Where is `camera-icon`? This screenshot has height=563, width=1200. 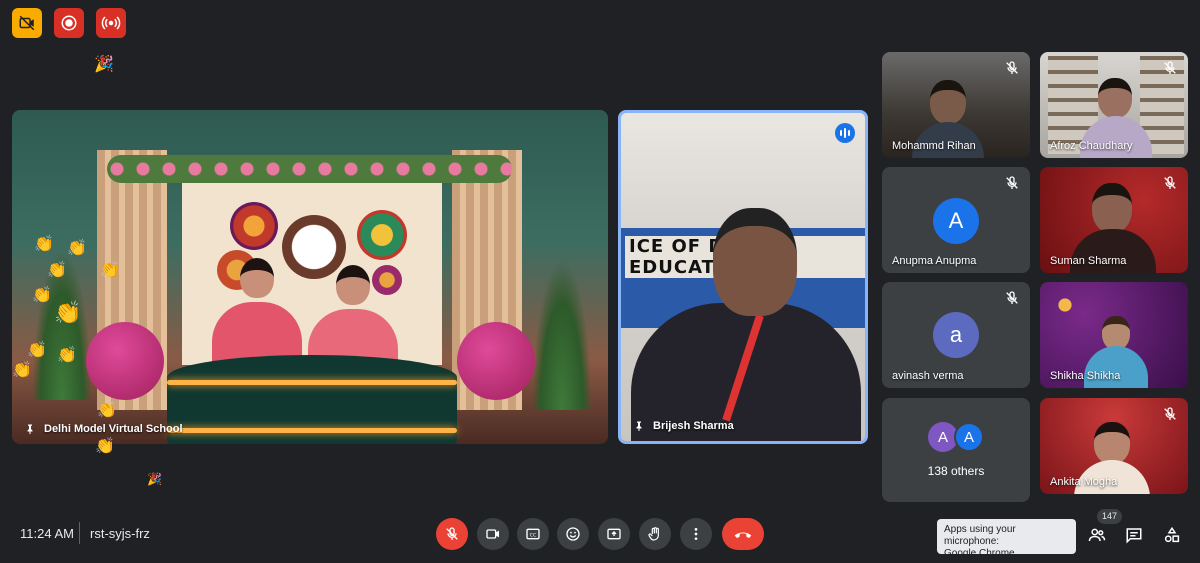
camera-icon is located at coordinates (492, 534).